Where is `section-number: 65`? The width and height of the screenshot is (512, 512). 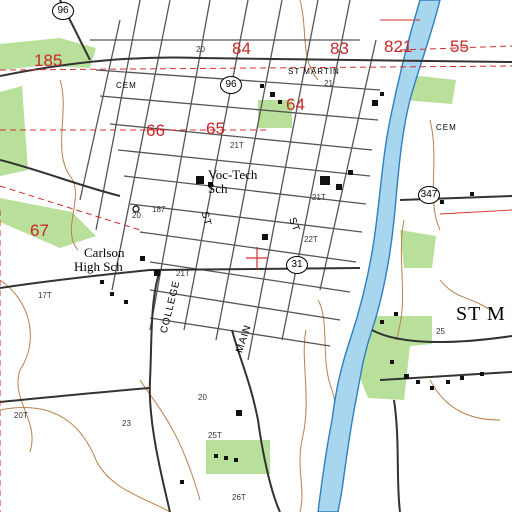 section-number: 65 is located at coordinates (215, 128).